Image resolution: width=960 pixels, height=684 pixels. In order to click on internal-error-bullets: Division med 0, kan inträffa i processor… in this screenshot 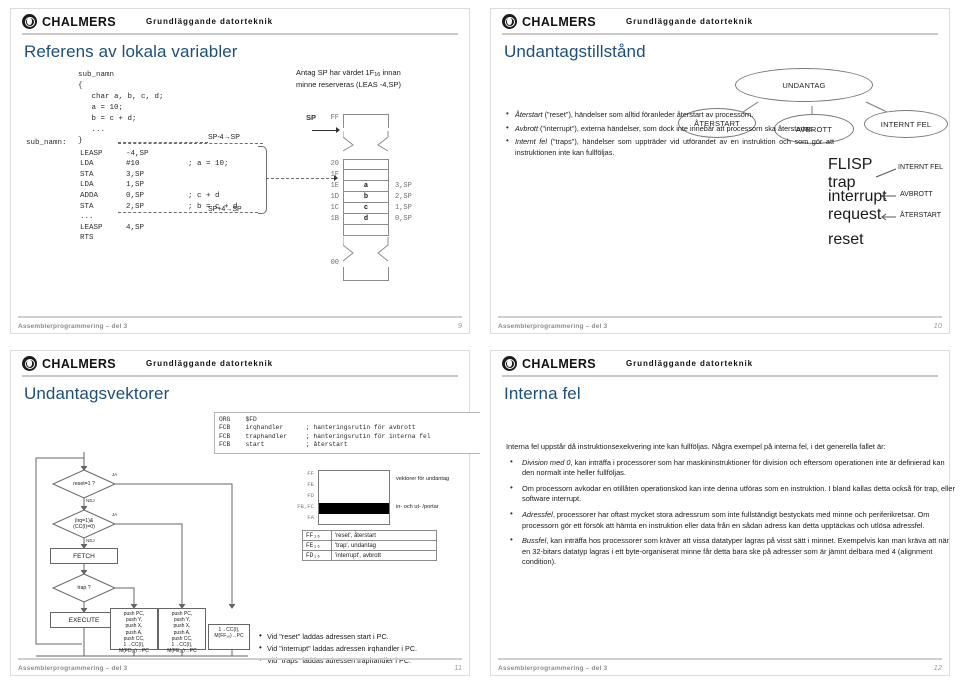, I will do `click(732, 512)`.